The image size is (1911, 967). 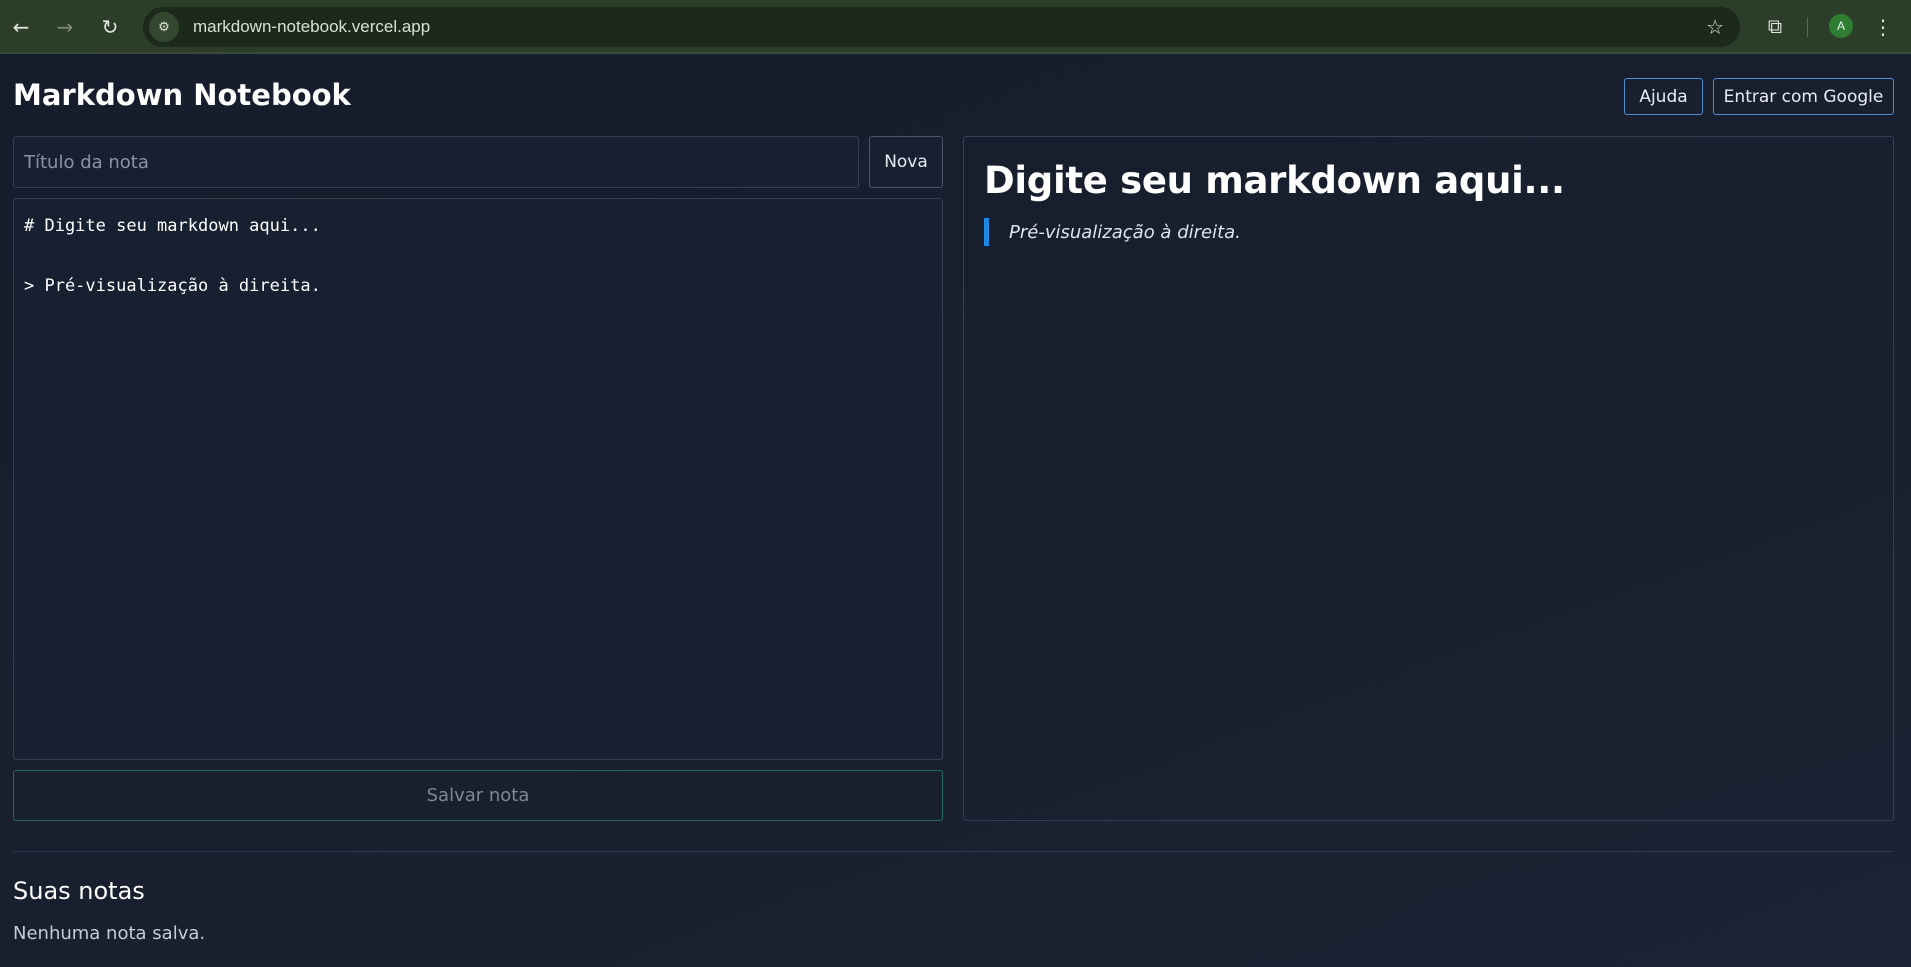 What do you see at coordinates (1775, 26) in the screenshot?
I see `extensions-icon: ⧉` at bounding box center [1775, 26].